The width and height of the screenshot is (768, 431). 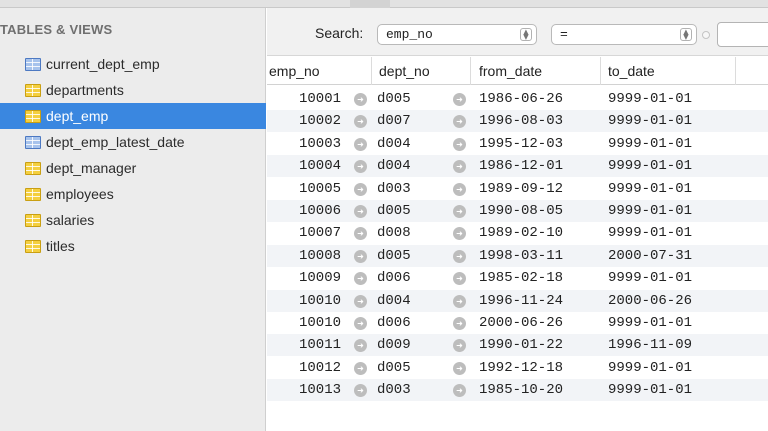 I want to click on cell-to-date: 2000-06-26, so click(x=650, y=301).